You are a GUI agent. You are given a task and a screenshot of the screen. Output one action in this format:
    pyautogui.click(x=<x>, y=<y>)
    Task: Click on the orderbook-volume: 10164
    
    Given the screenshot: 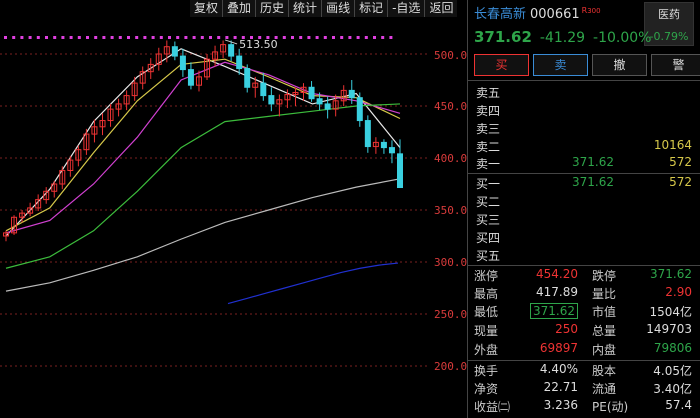 What is the action you would take?
    pyautogui.click(x=672, y=145)
    